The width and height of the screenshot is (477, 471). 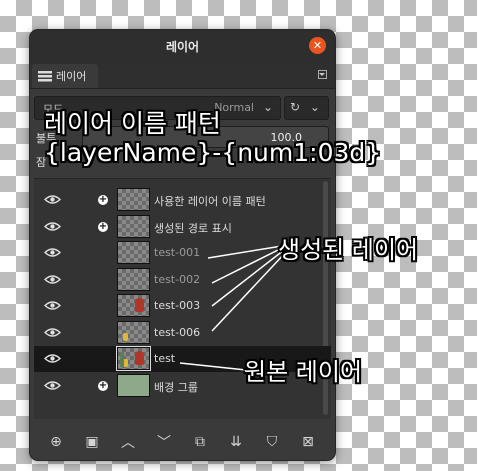 What do you see at coordinates (308, 442) in the screenshot?
I see `delete-layer-icon: ⊠` at bounding box center [308, 442].